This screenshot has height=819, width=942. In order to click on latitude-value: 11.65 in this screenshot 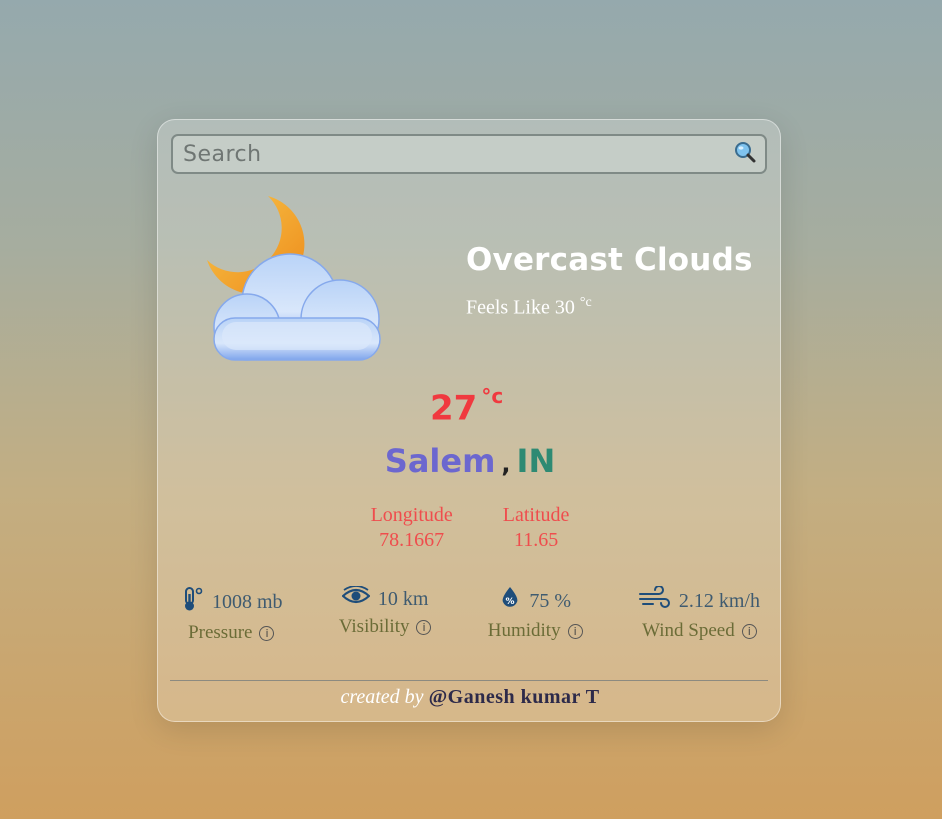, I will do `click(536, 540)`.